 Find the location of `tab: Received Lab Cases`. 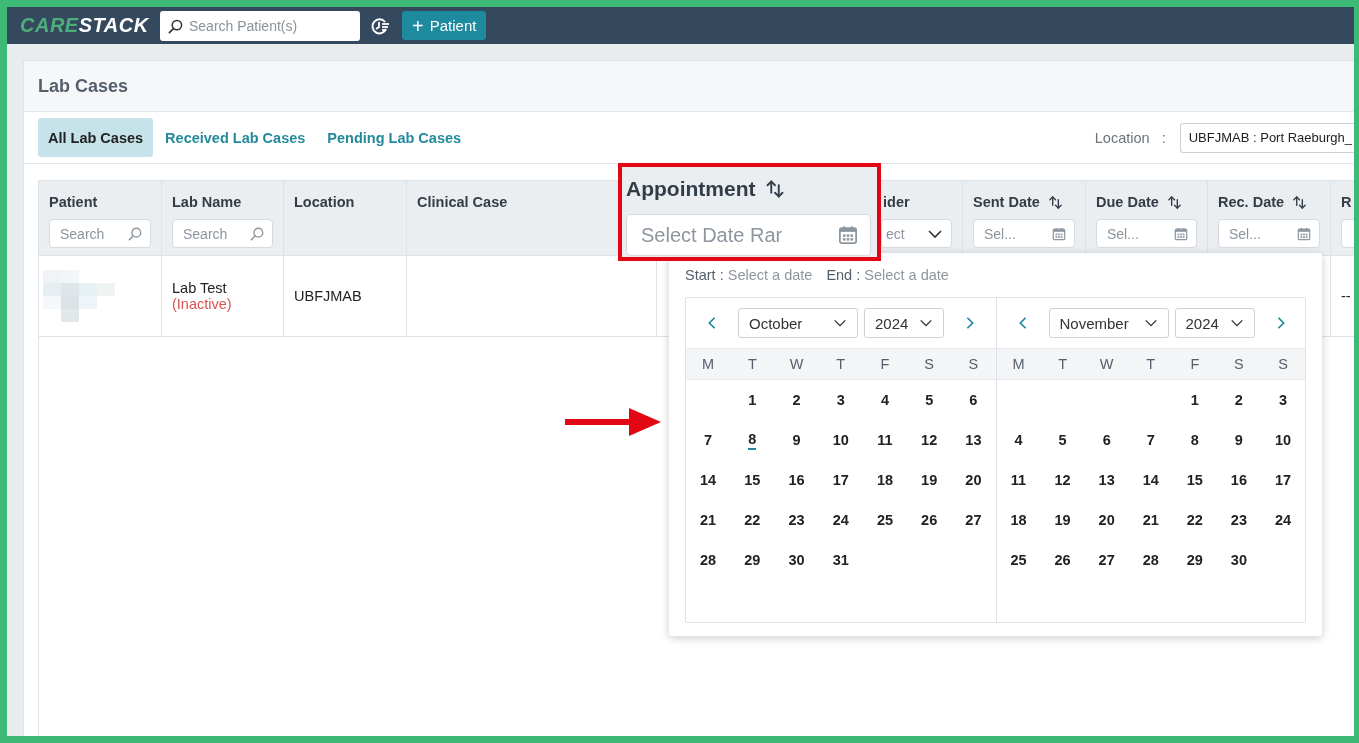

tab: Received Lab Cases is located at coordinates (235, 137).